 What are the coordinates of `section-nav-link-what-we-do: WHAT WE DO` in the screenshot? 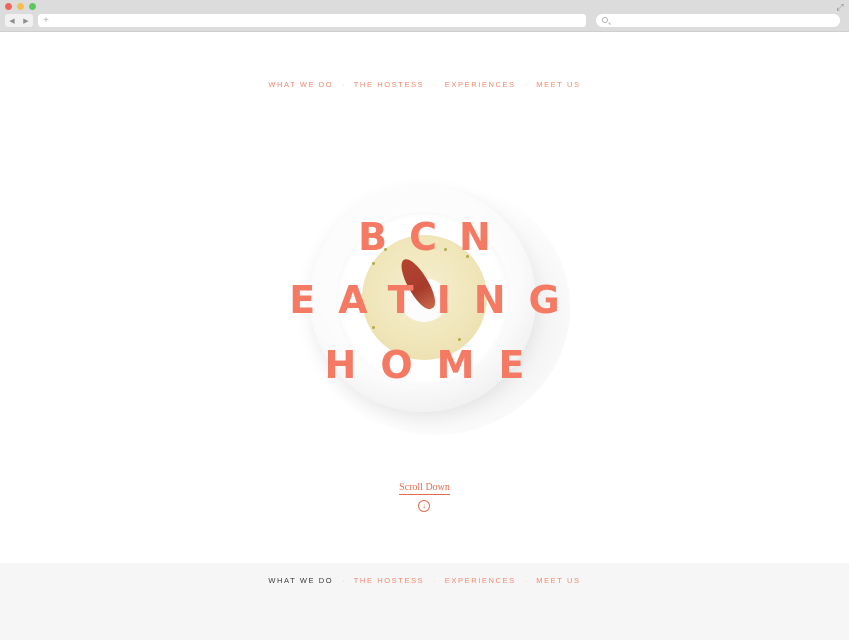 It's located at (300, 580).